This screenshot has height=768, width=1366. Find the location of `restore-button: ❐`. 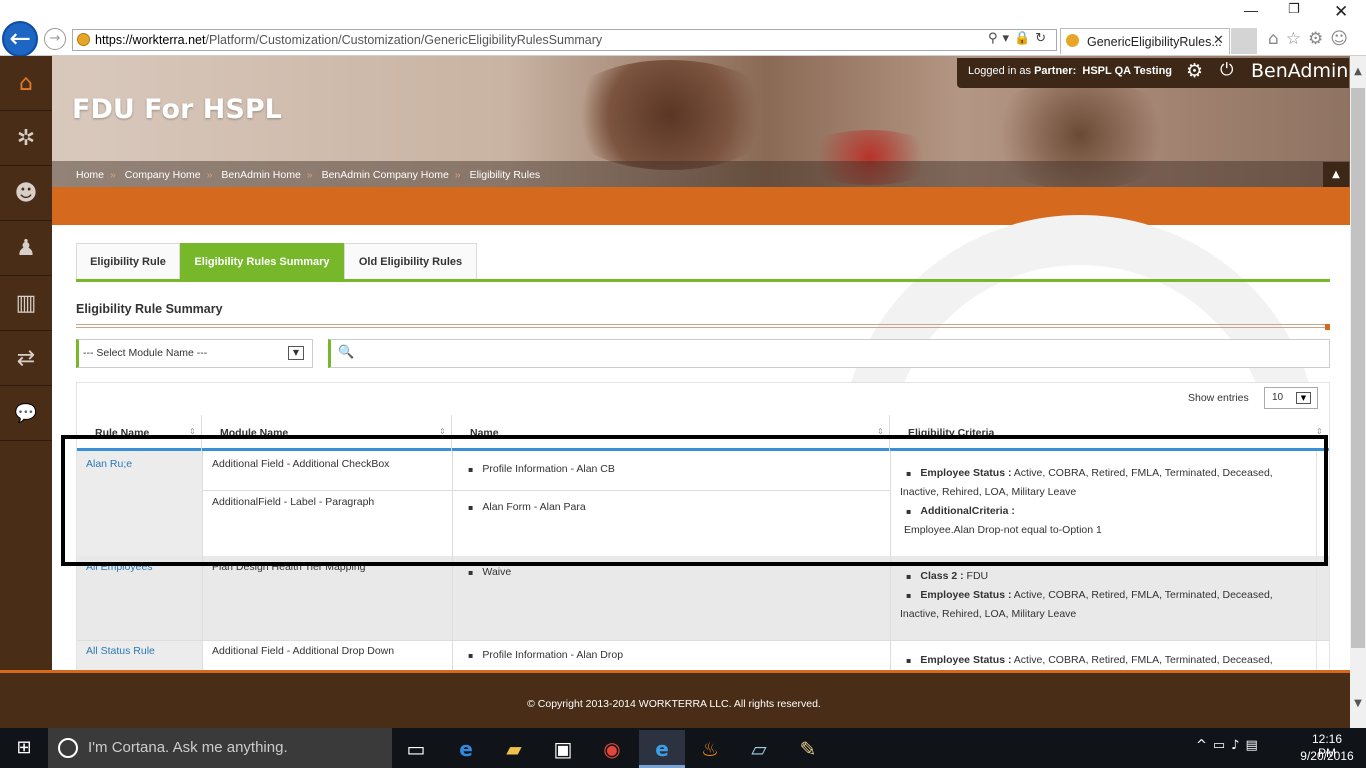

restore-button: ❐ is located at coordinates (1294, 9).